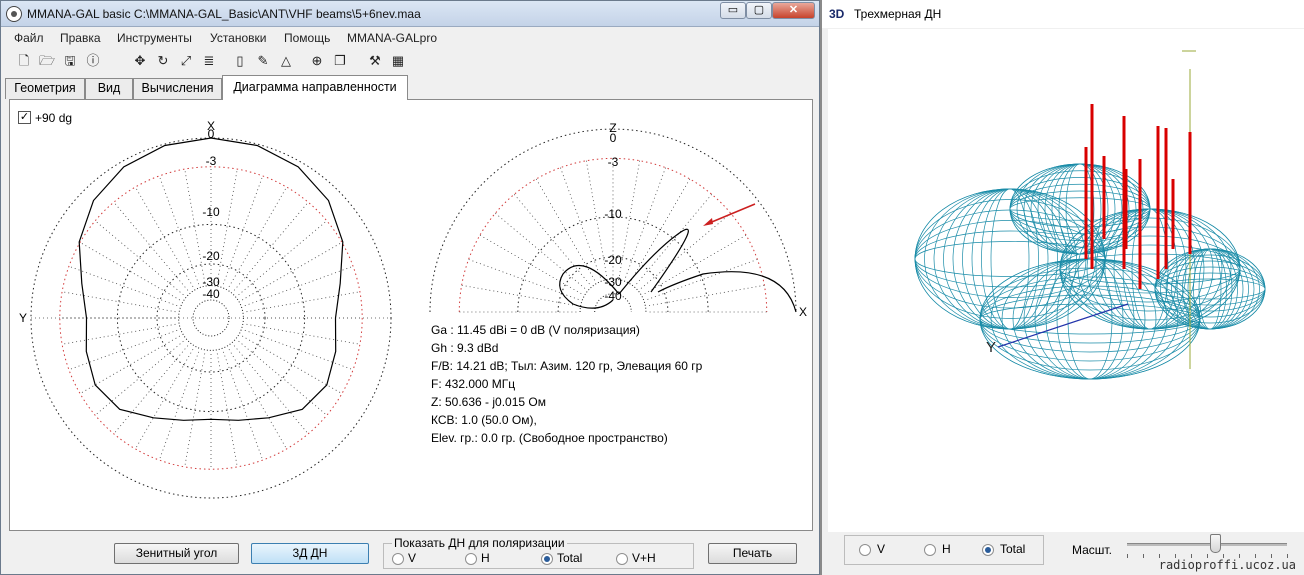 The height and width of the screenshot is (575, 1304). I want to click on scale-slider-thumb, so click(1215, 543).